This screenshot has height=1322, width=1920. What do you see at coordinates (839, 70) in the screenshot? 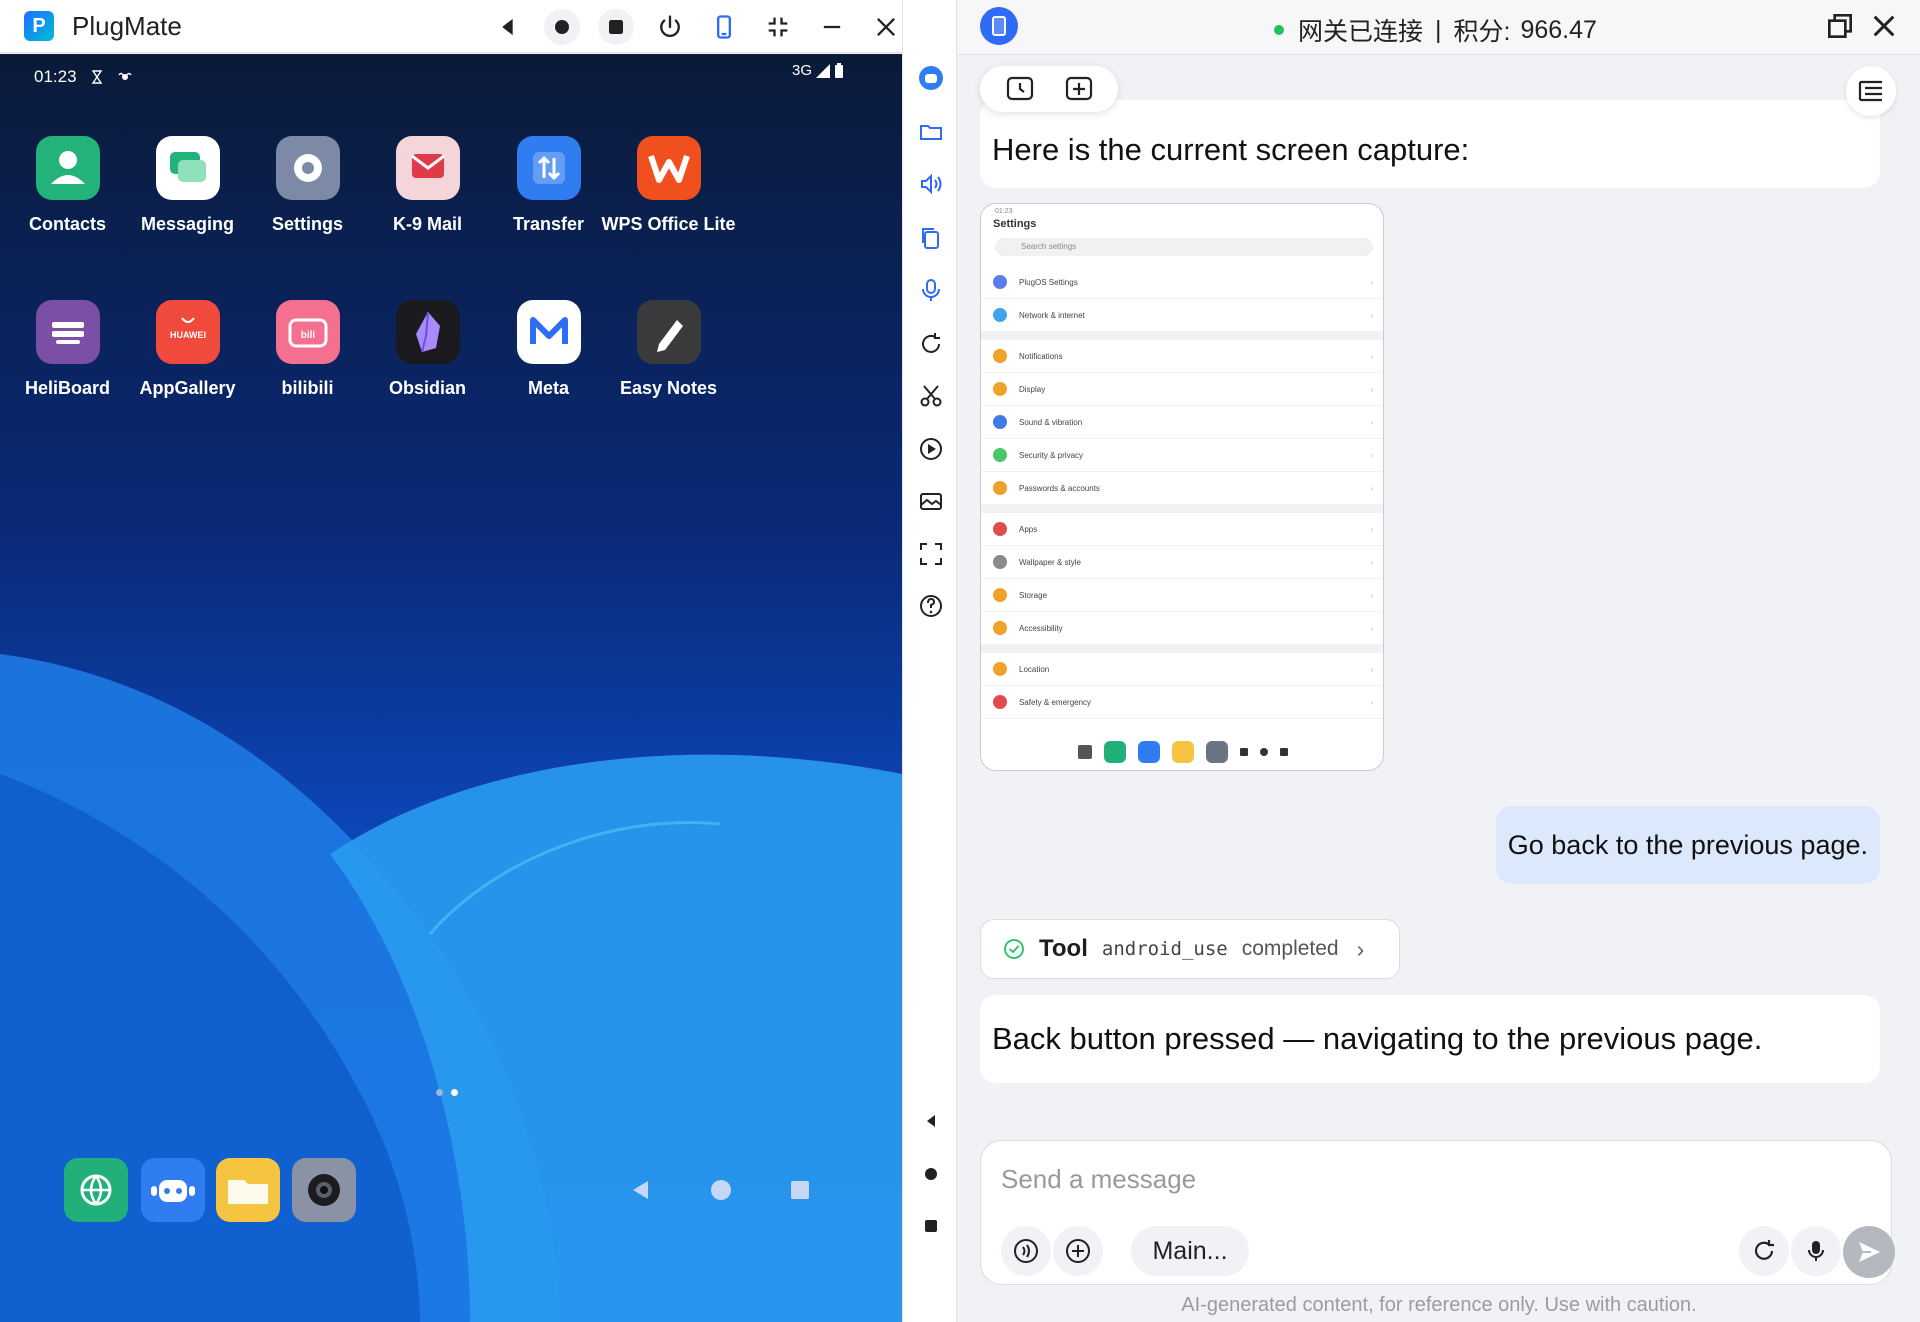
I see `battery-icon` at bounding box center [839, 70].